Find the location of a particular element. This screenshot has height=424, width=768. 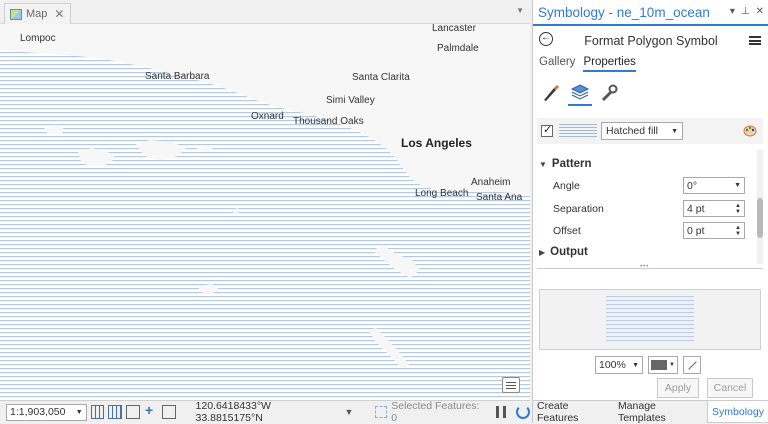

scale-select: 1:1,903,050 ▼ is located at coordinates (46, 412).